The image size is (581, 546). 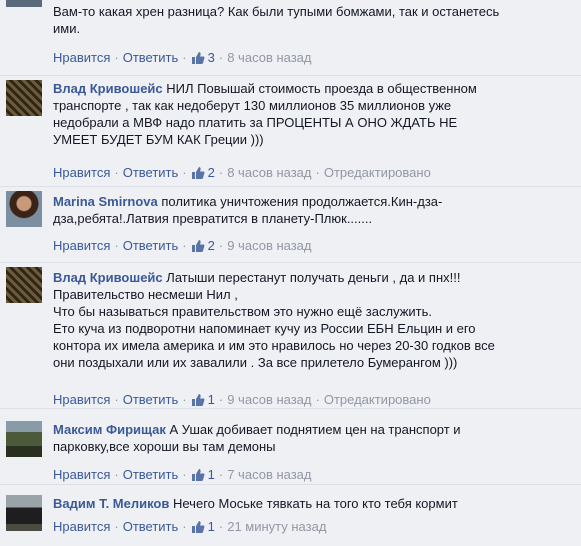 I want to click on author-name: Вадим Т. Меликов, so click(x=111, y=503).